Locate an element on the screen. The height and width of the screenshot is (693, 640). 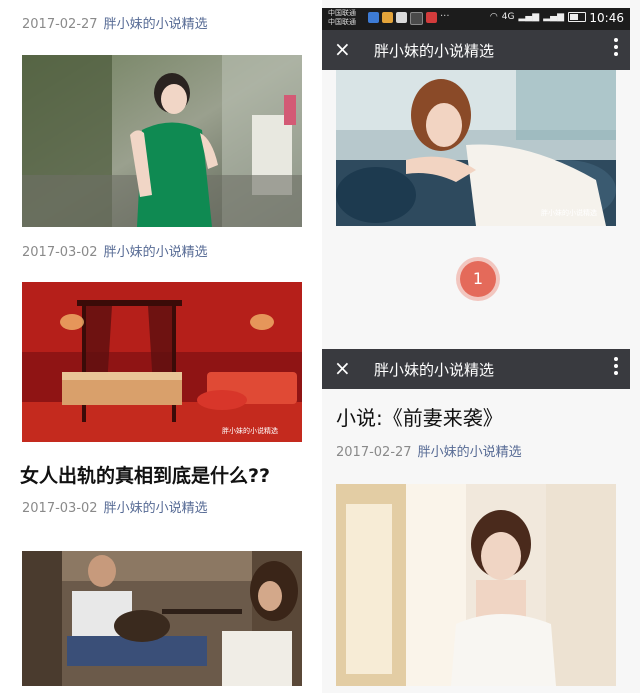
article-title: 小说:《前妻来袭》 is located at coordinates (419, 418).